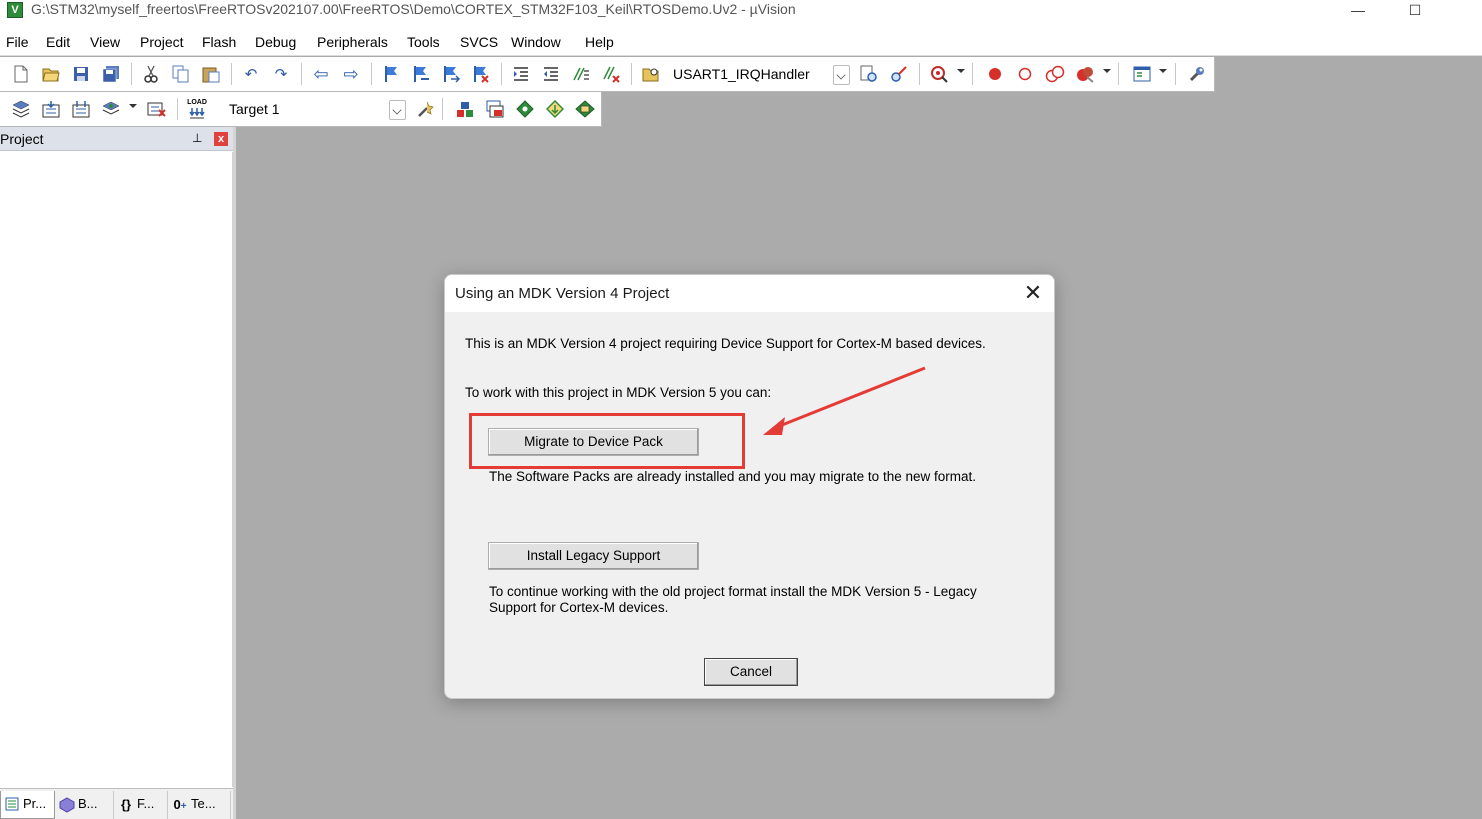 The image size is (1482, 819). Describe the element at coordinates (21, 109) in the screenshot. I see `translate-icon` at that location.